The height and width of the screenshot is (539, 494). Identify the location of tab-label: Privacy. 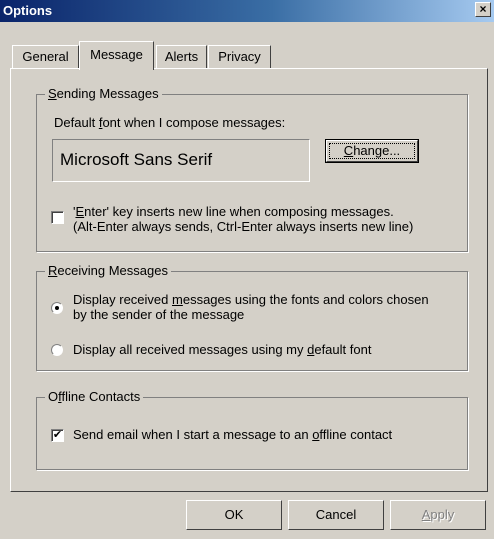
(239, 56).